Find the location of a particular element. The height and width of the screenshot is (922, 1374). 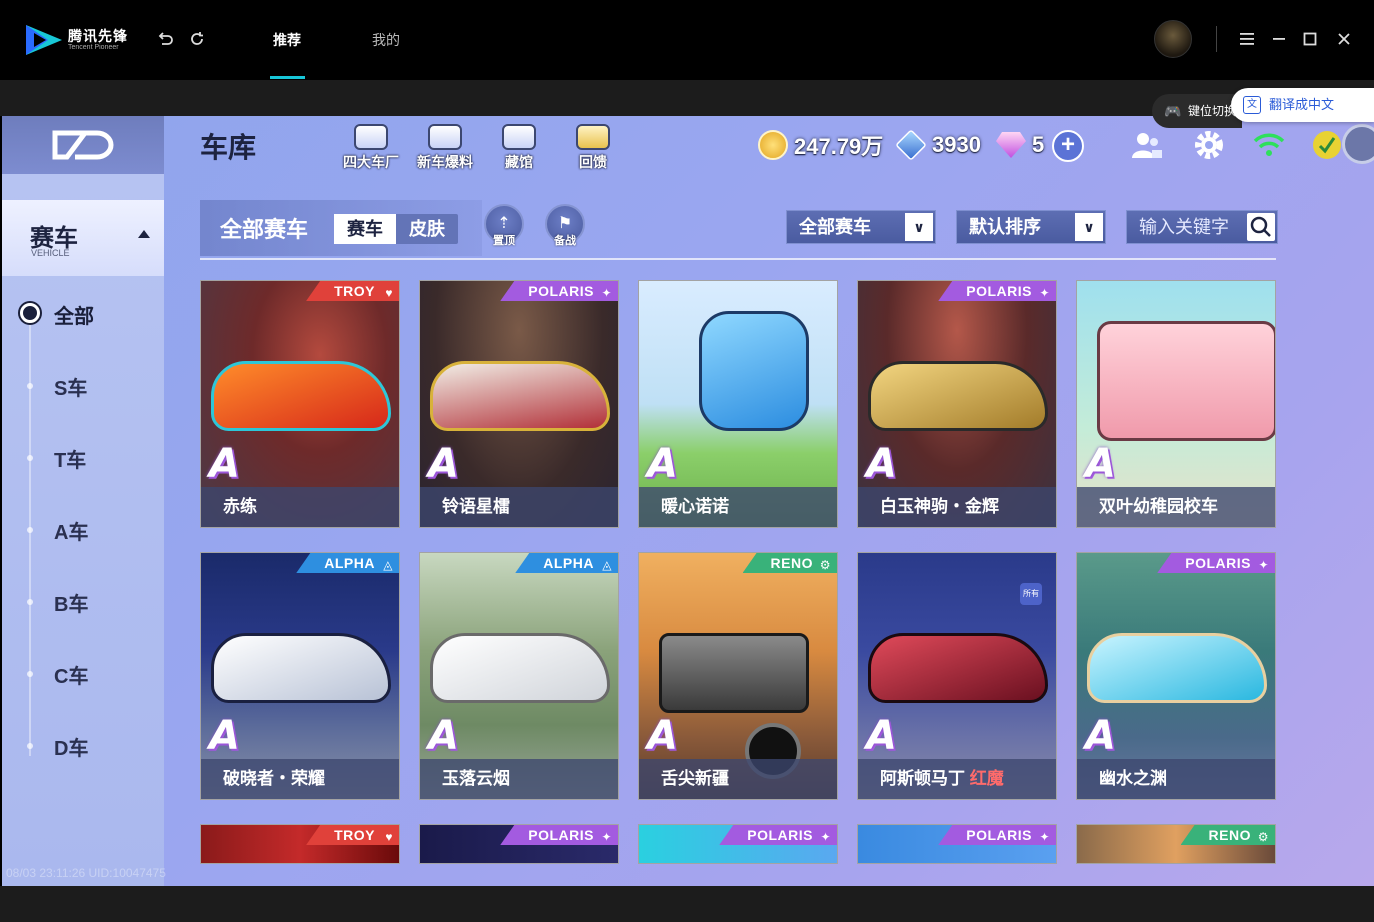

prepare-battle-button: ⚑ 备战 is located at coordinates (565, 232).